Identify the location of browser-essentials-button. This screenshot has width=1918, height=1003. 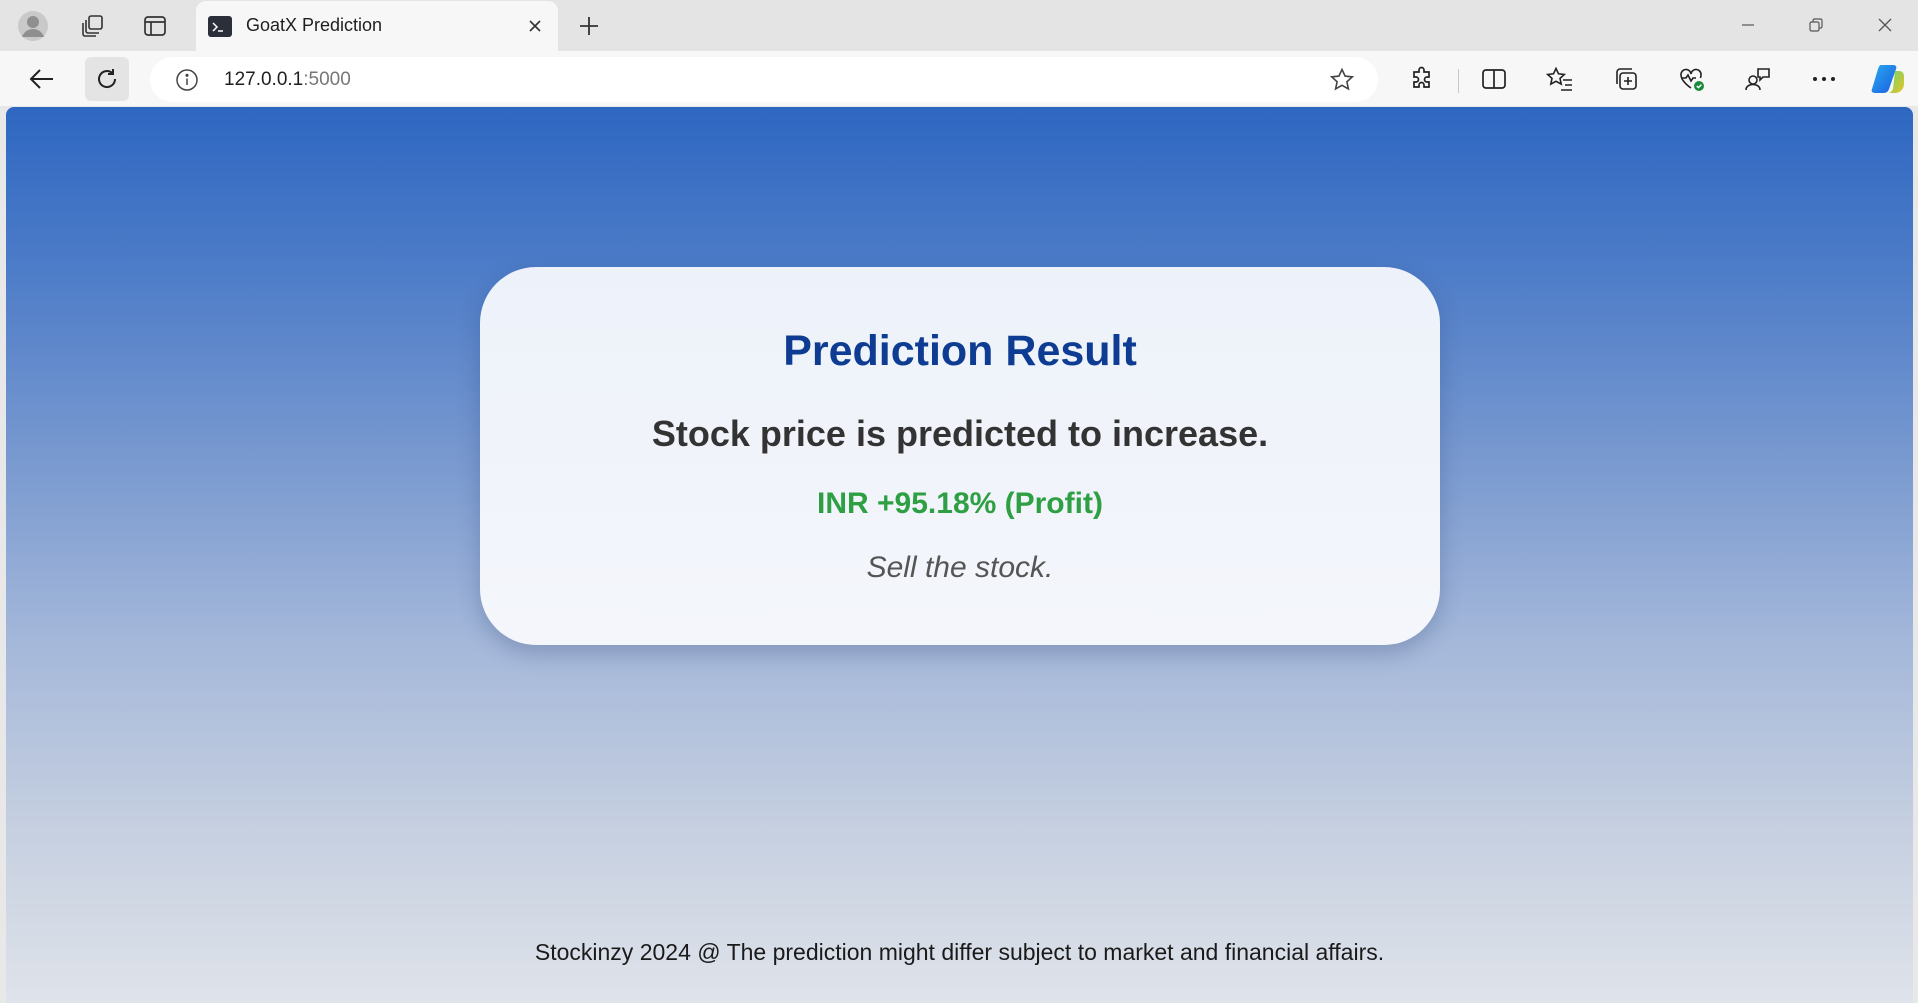
(1692, 79).